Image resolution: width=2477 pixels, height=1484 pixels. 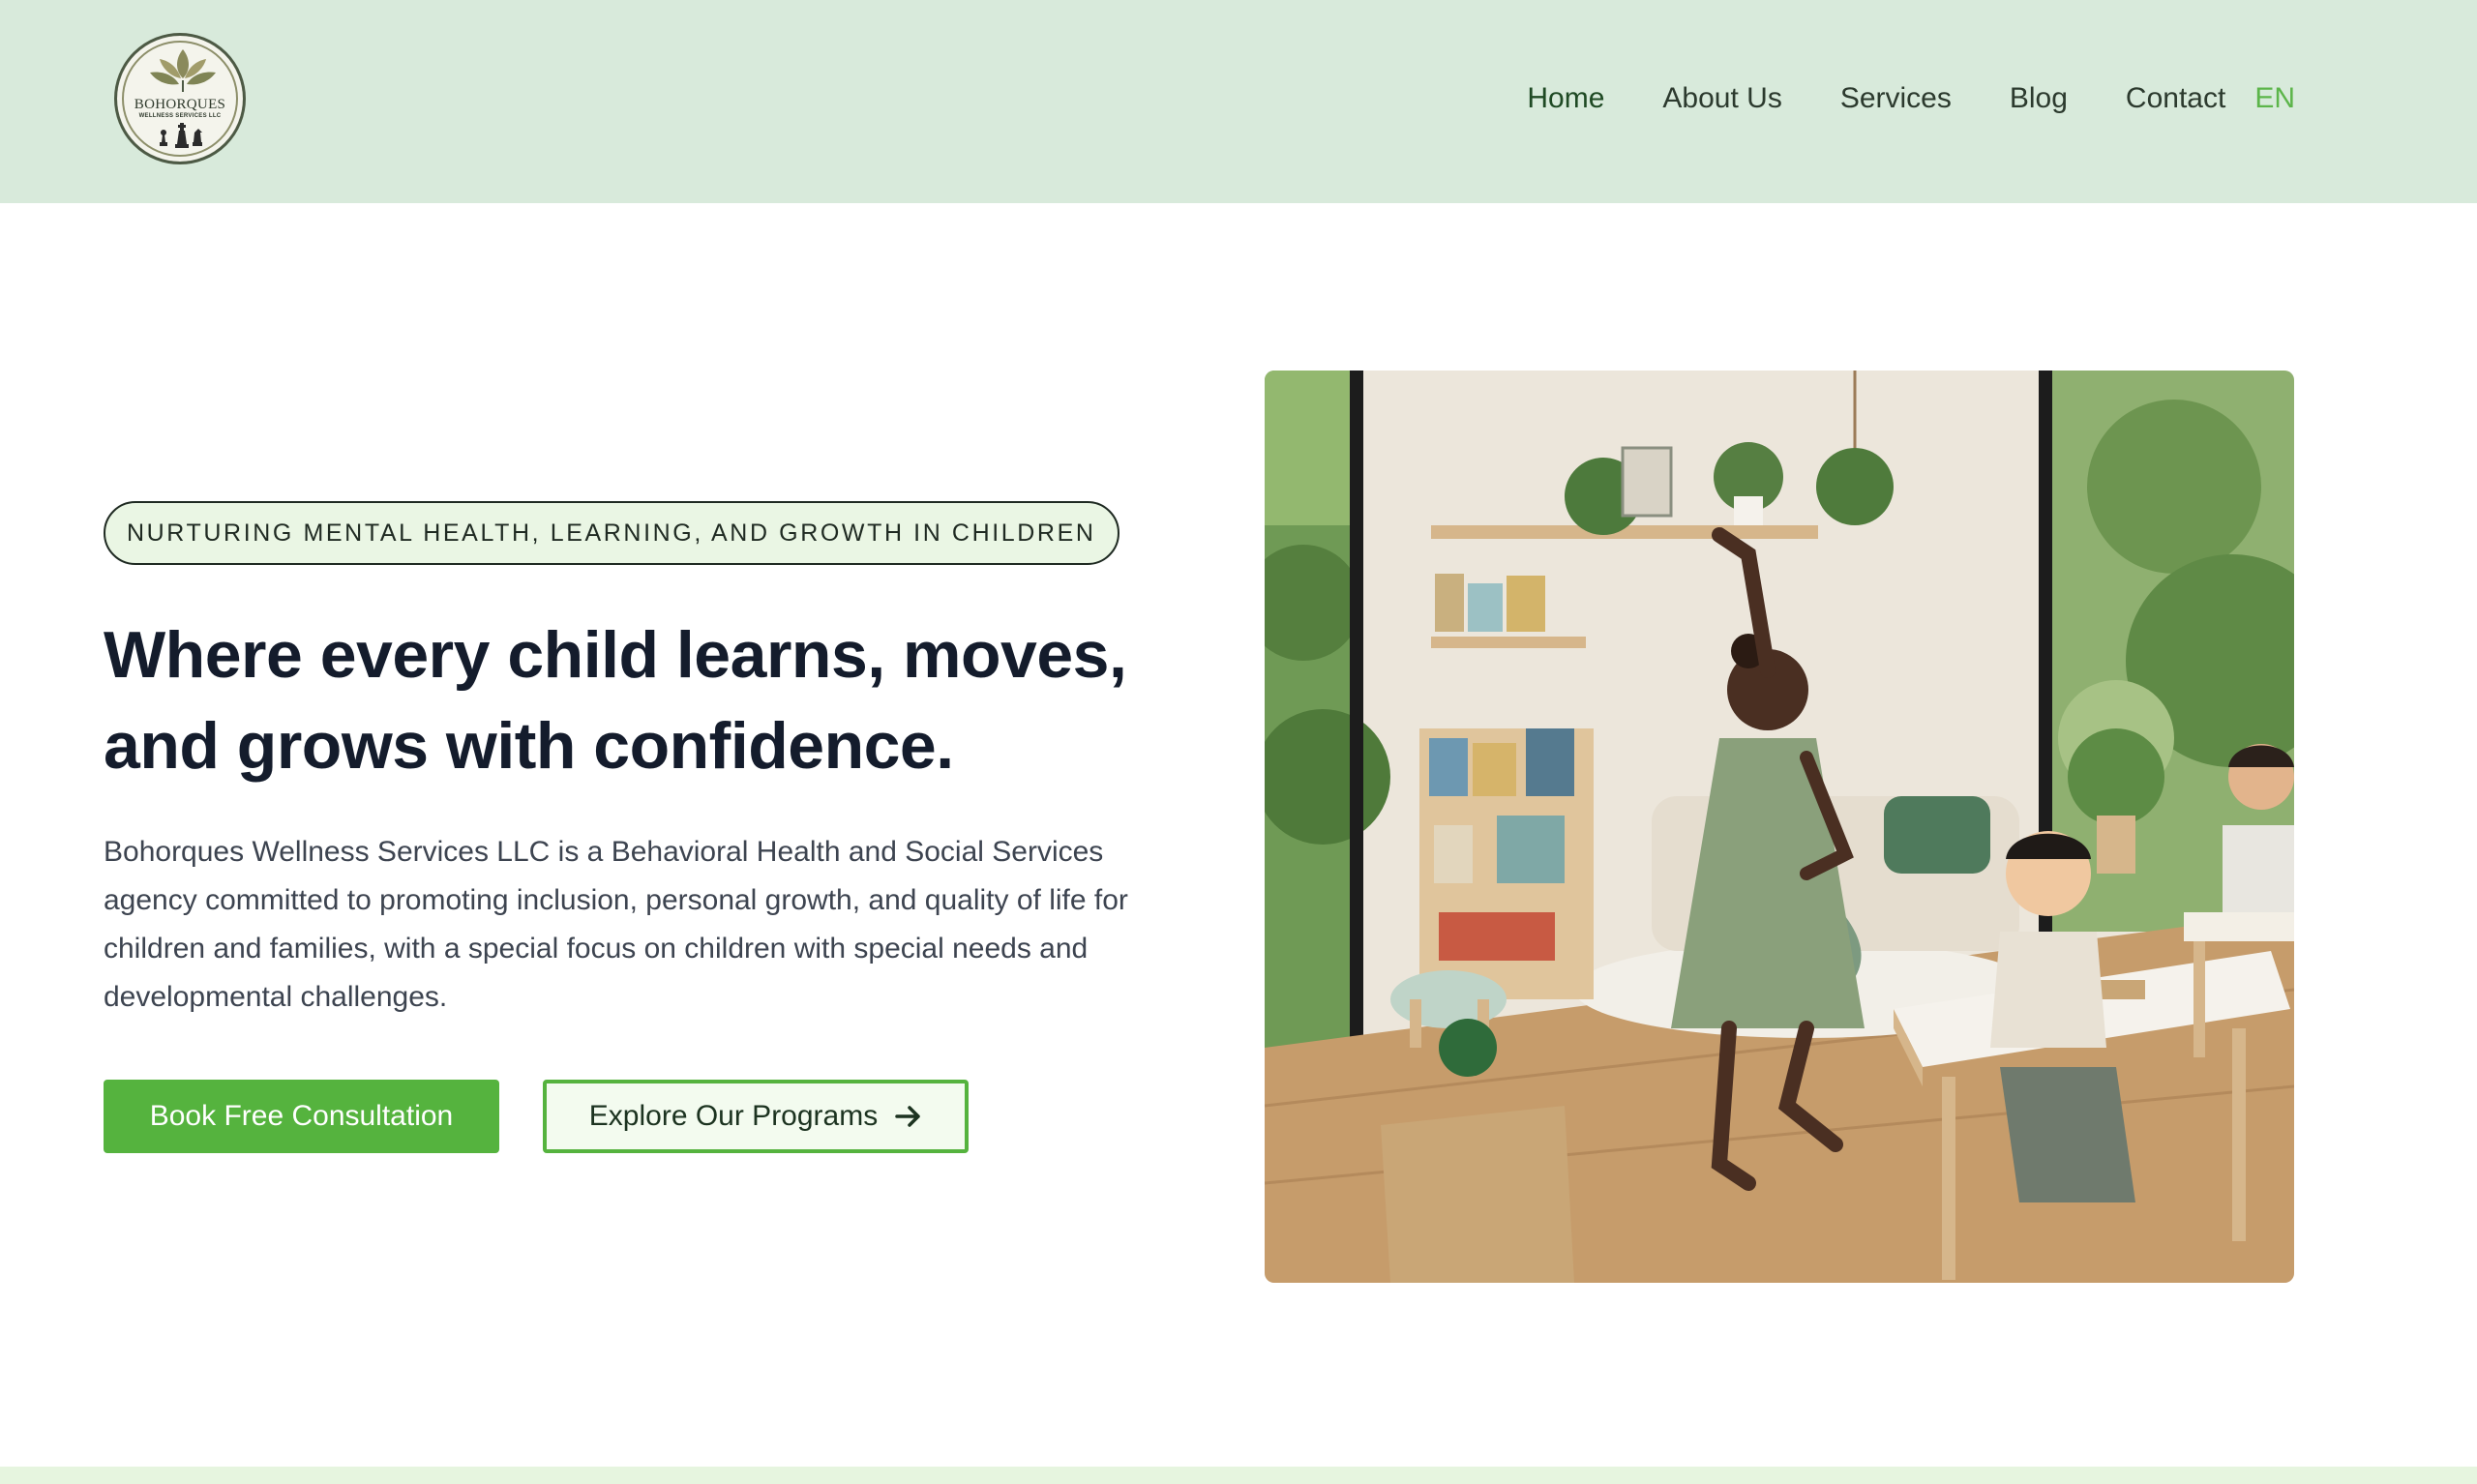 What do you see at coordinates (1721, 98) in the screenshot?
I see `nav-about-us: About Us` at bounding box center [1721, 98].